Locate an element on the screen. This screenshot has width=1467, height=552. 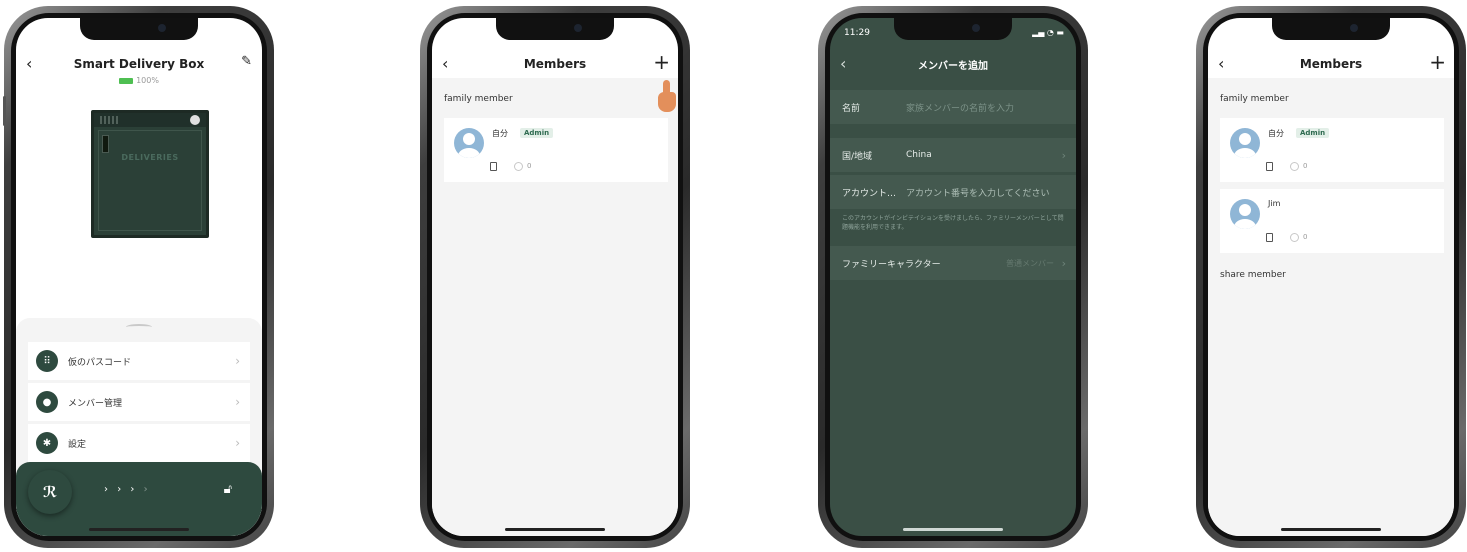
account-field: アカウント… アカウント番号を入力してください is located at coordinates (953, 192).